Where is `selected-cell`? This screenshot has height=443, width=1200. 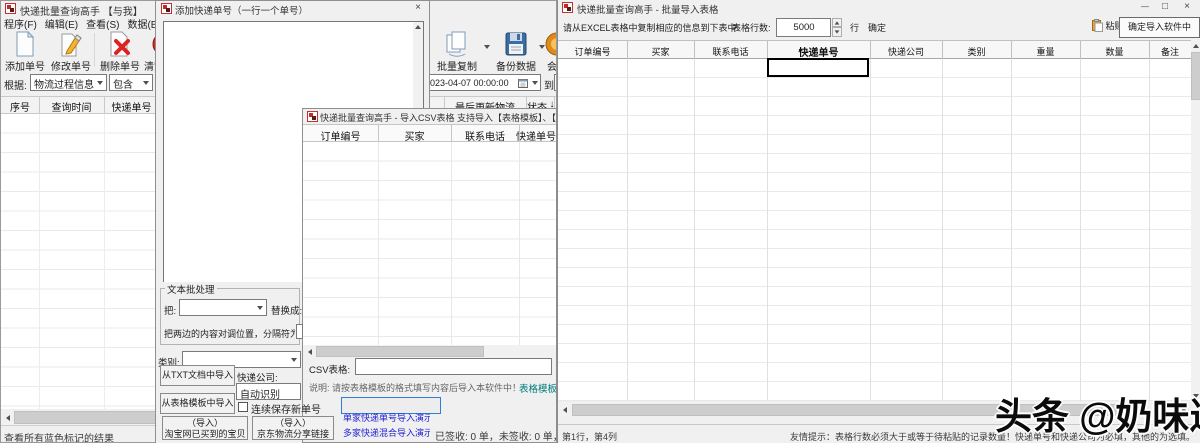
selected-cell is located at coordinates (818, 67).